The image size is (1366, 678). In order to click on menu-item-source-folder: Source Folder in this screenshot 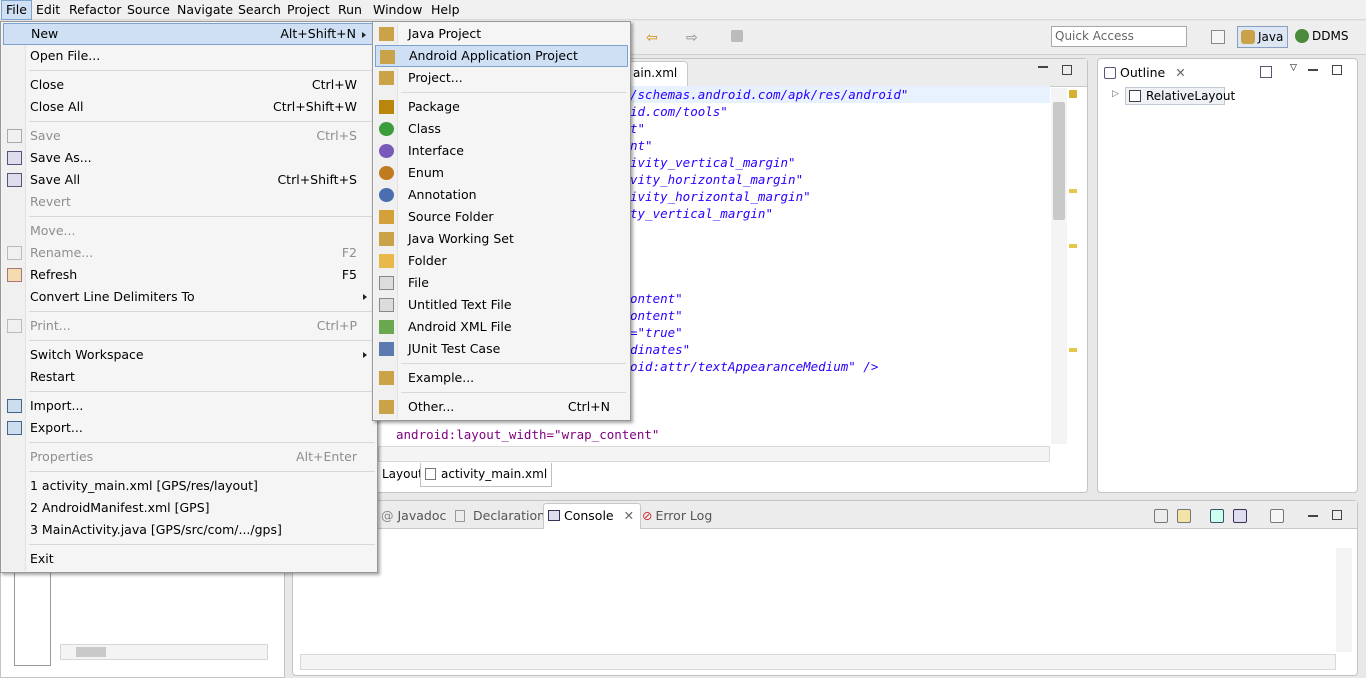, I will do `click(501, 217)`.